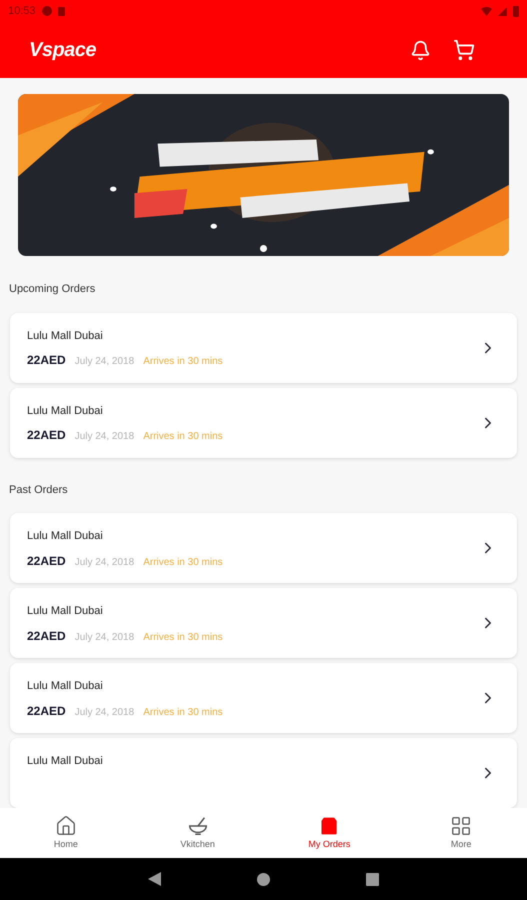  Describe the element at coordinates (516, 11) in the screenshot. I see `battery-icon` at that location.